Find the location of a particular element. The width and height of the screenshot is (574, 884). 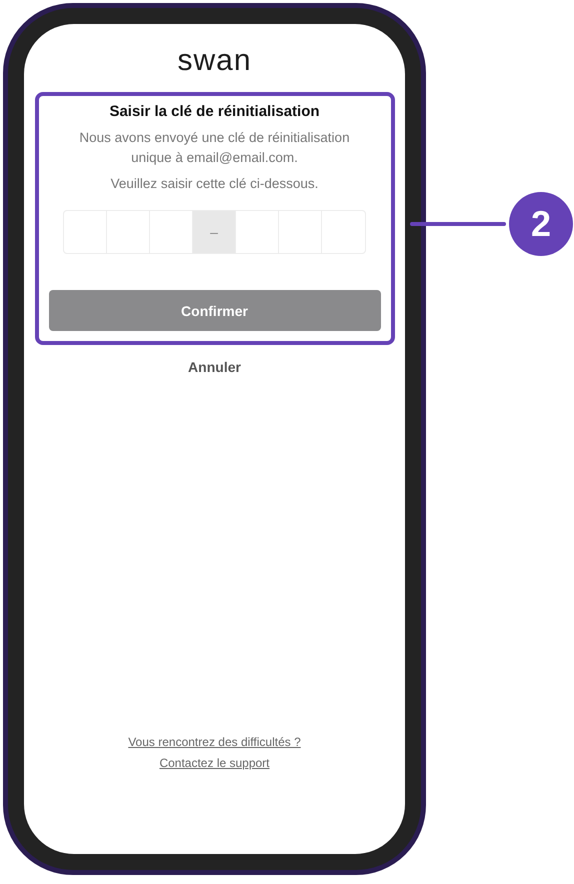

cancel-link: Annuler is located at coordinates (214, 367).